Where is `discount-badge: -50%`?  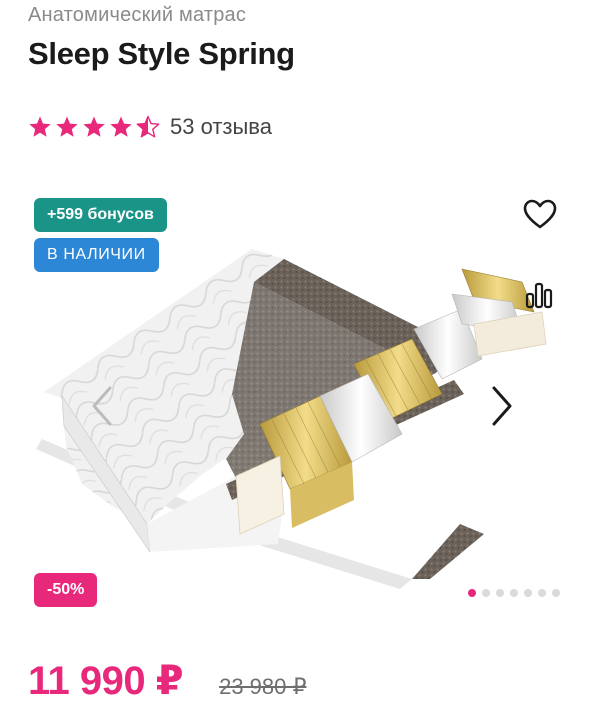 discount-badge: -50% is located at coordinates (66, 590).